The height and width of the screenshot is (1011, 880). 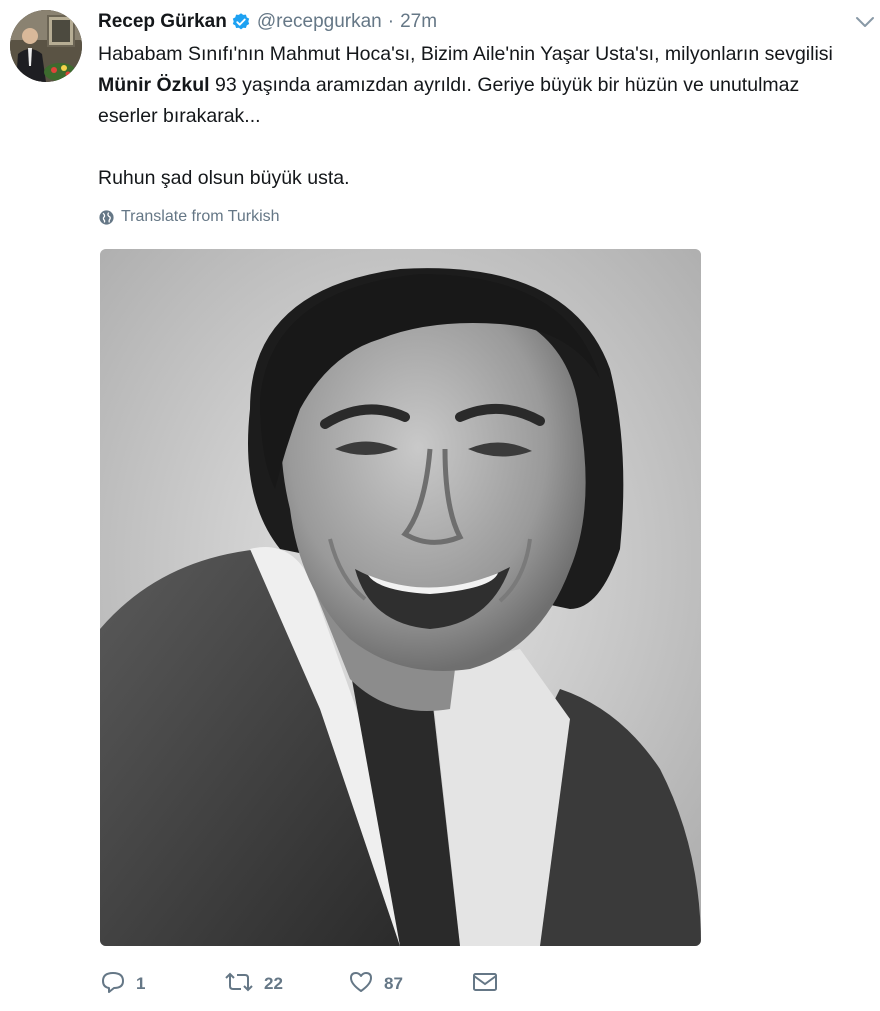 I want to click on retweet-count: 22, so click(x=273, y=983).